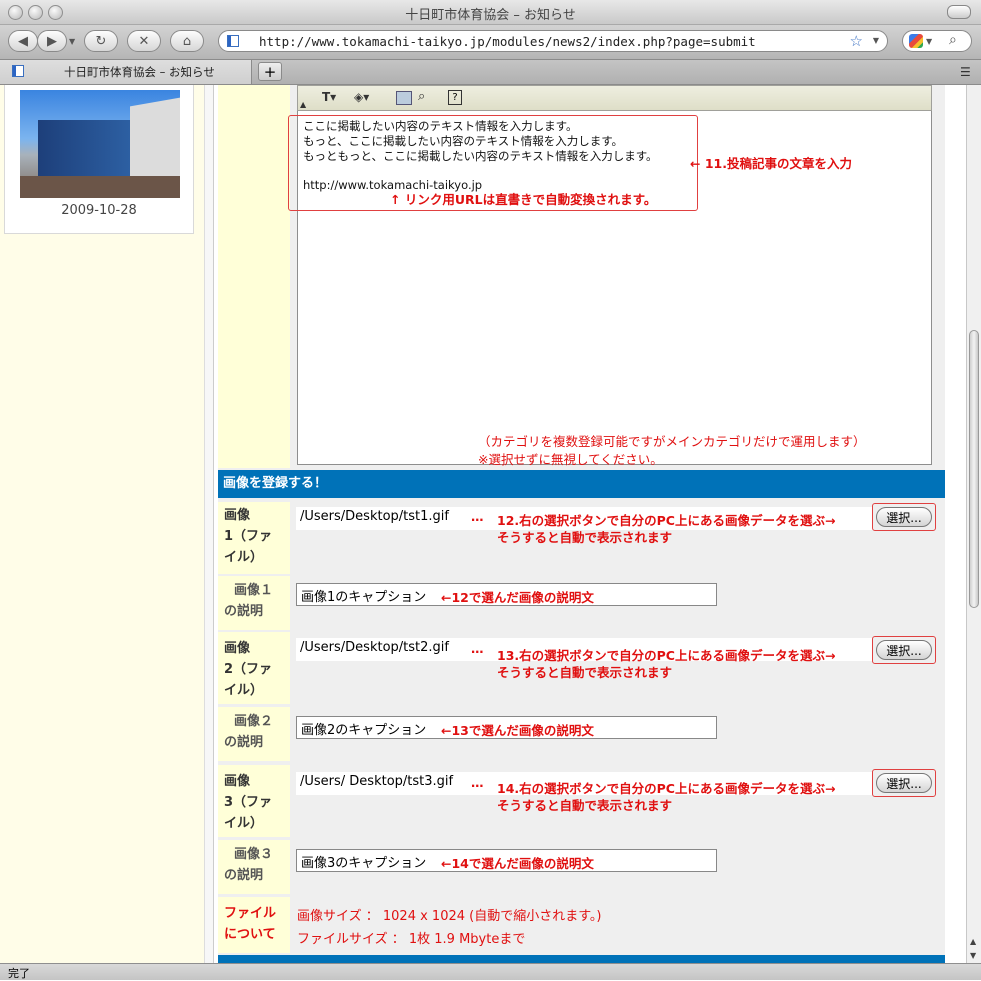 This screenshot has width=981, height=981. What do you see at coordinates (929, 41) in the screenshot?
I see `search-engine-dropdown-icon: ▼` at bounding box center [929, 41].